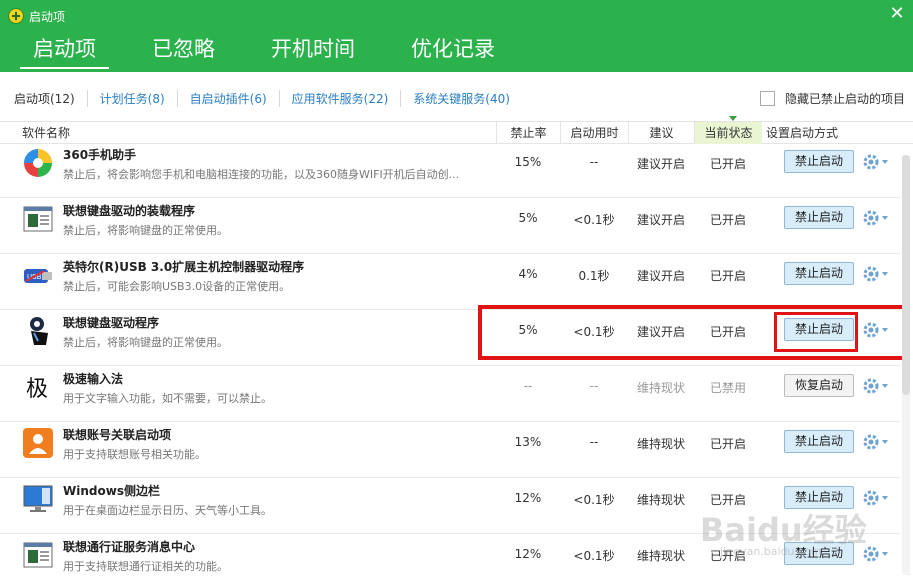 This screenshot has height=585, width=913. What do you see at coordinates (528, 218) in the screenshot?
I see `row-disable-rate: 5%` at bounding box center [528, 218].